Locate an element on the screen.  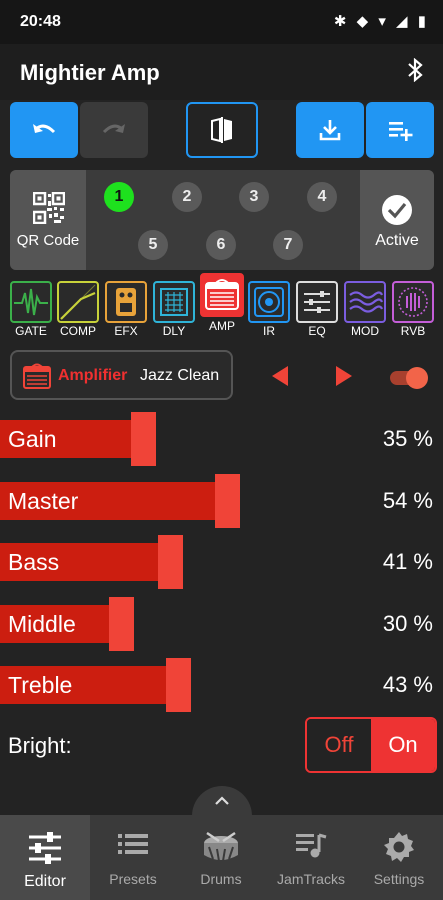
compare-button is located at coordinates (222, 130).